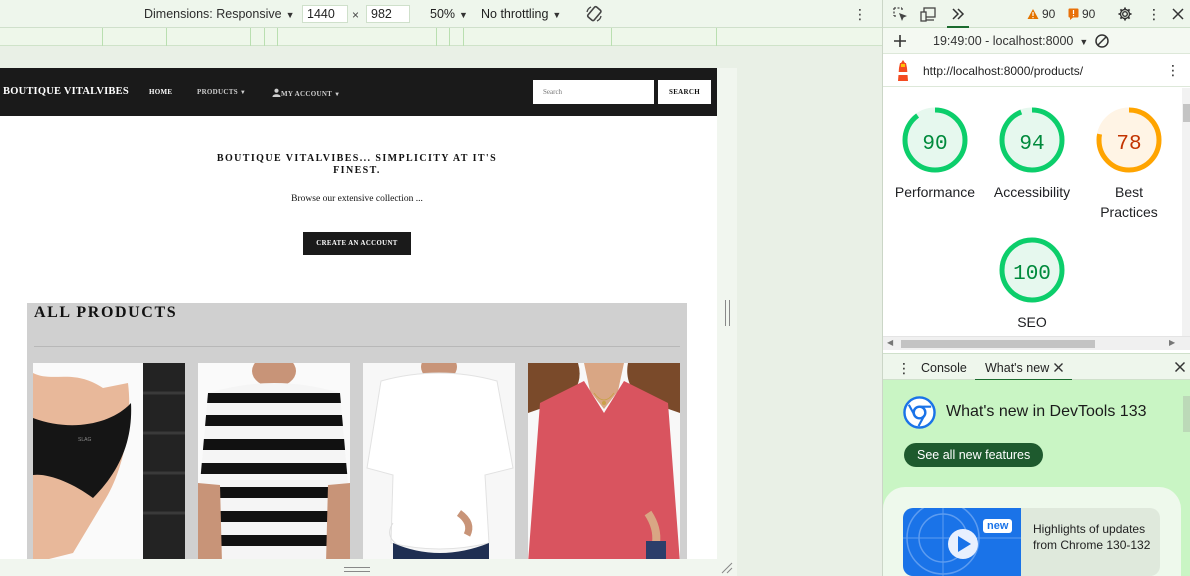 The height and width of the screenshot is (576, 1190). I want to click on score-gauge-accessibility: 94 Accessibility, so click(1032, 154).